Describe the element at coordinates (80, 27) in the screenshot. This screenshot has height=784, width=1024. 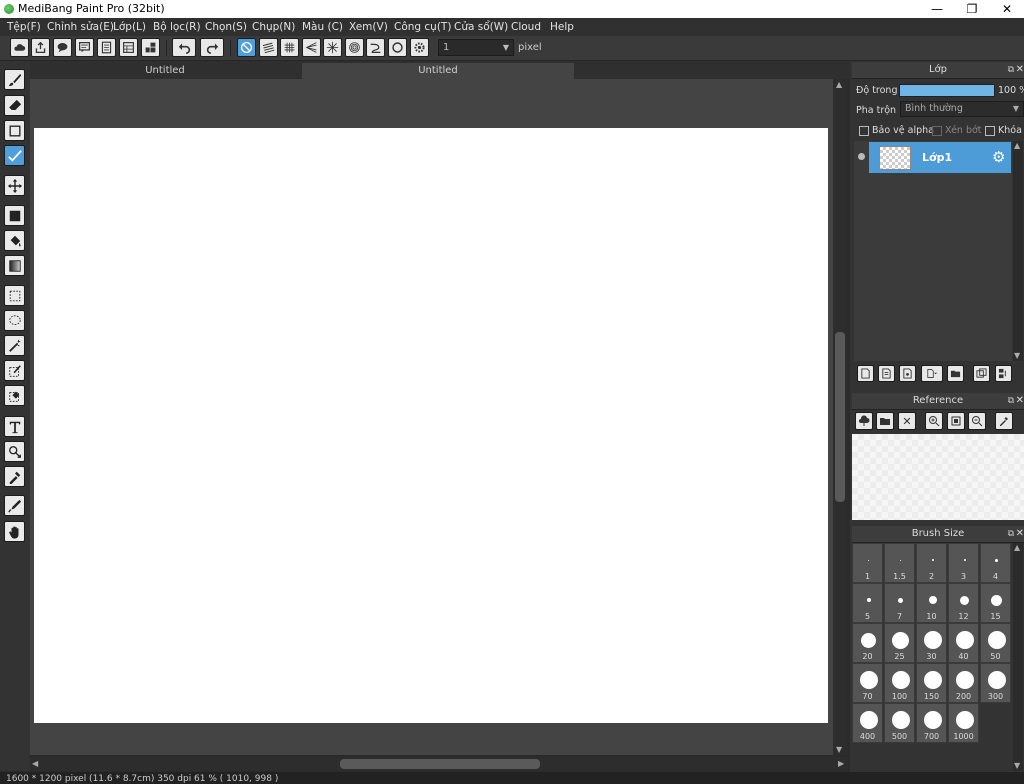
I see `menu-edit: Chỉnh sửa(E)` at that location.